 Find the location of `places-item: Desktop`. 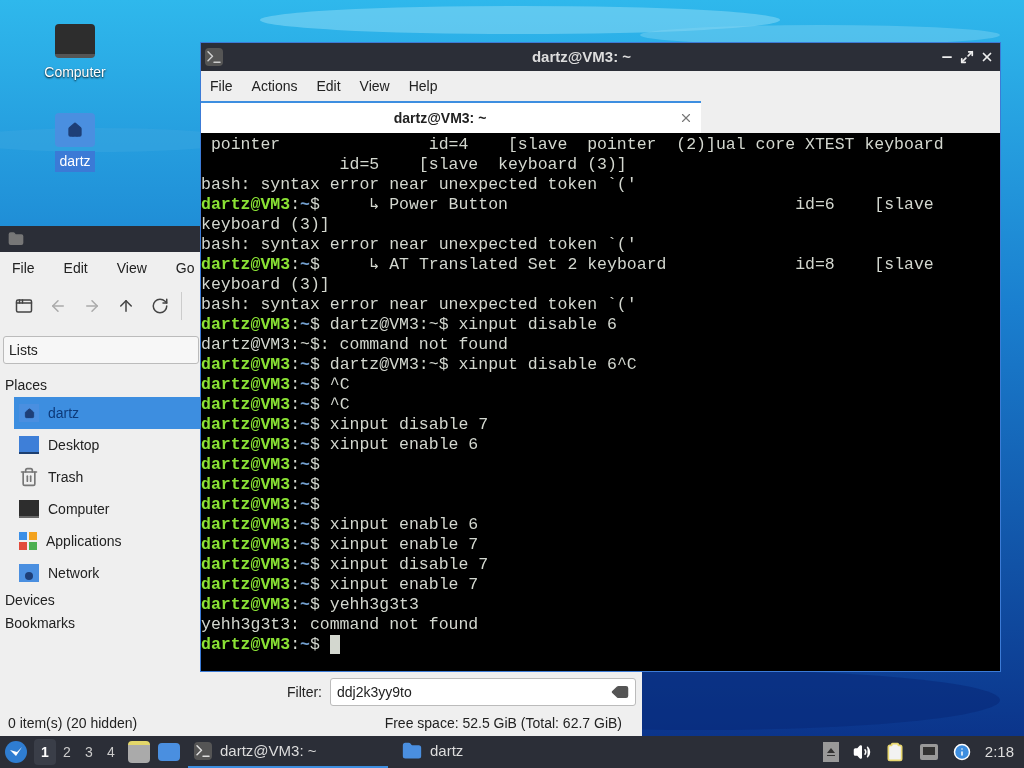

places-item: Desktop is located at coordinates (107, 445).